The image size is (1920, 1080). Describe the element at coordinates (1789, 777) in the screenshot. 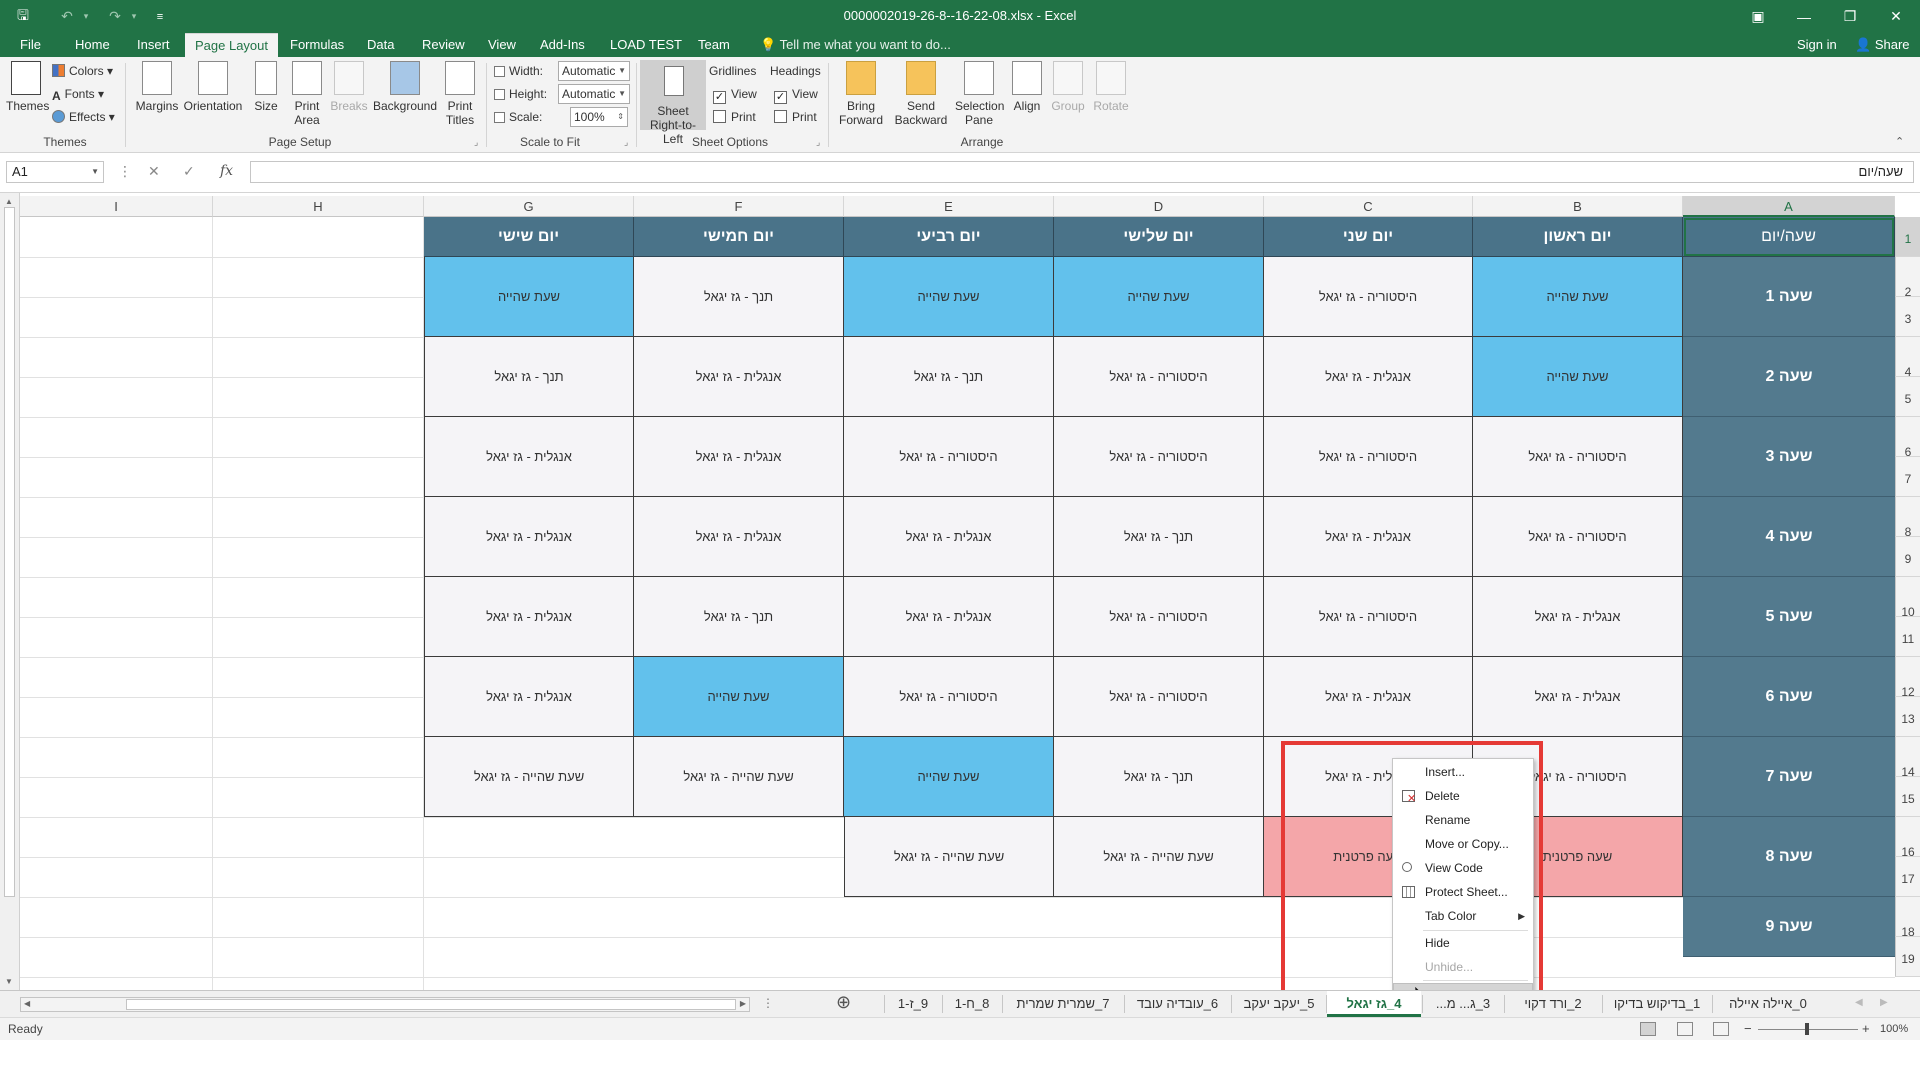

I see `hour-label-cell: שעה 7` at that location.